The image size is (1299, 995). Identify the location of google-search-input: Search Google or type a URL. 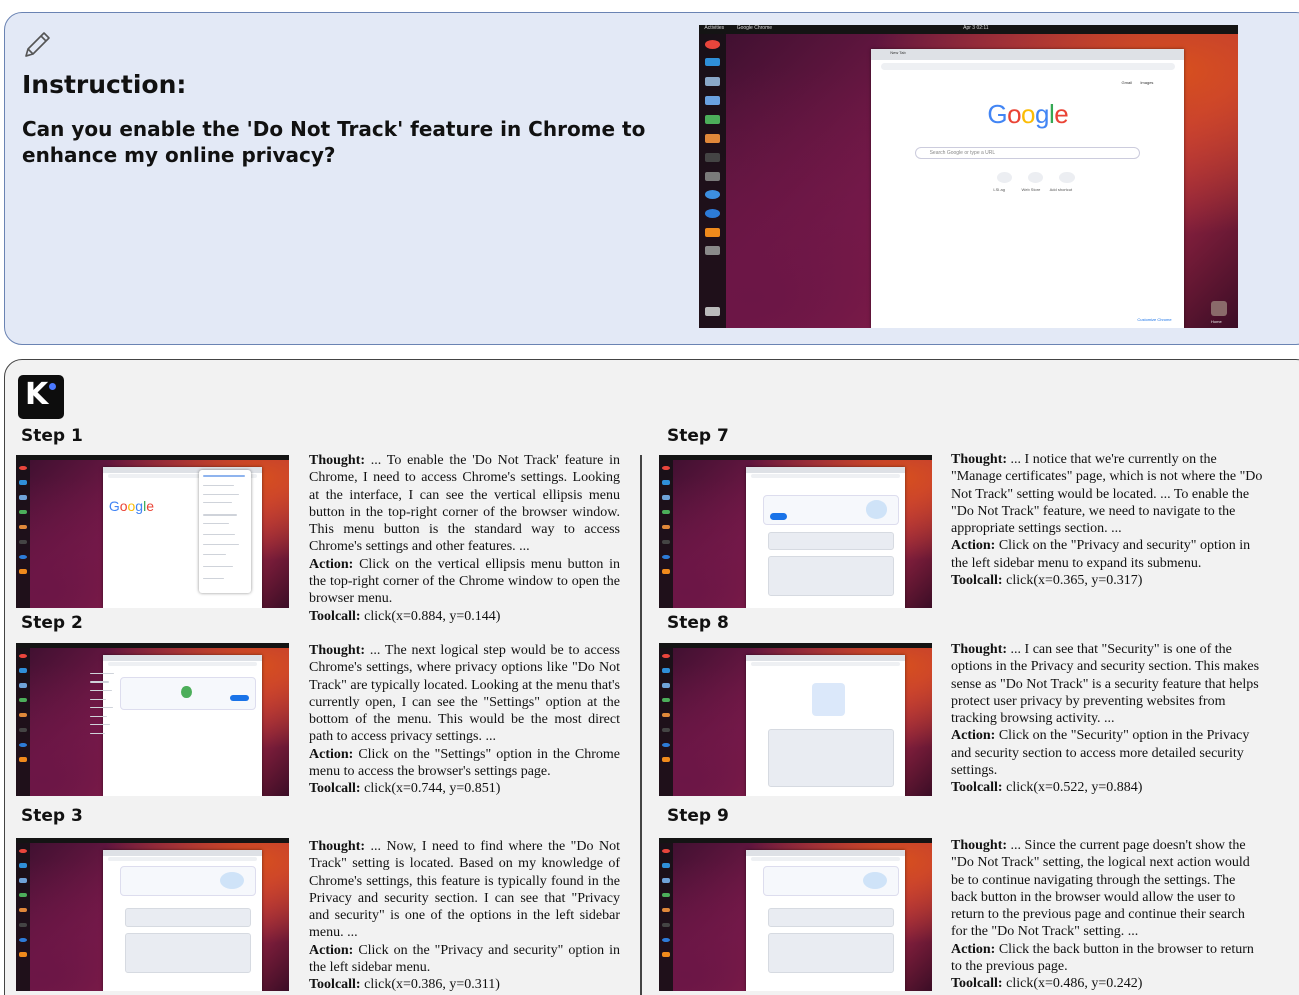
(1028, 153).